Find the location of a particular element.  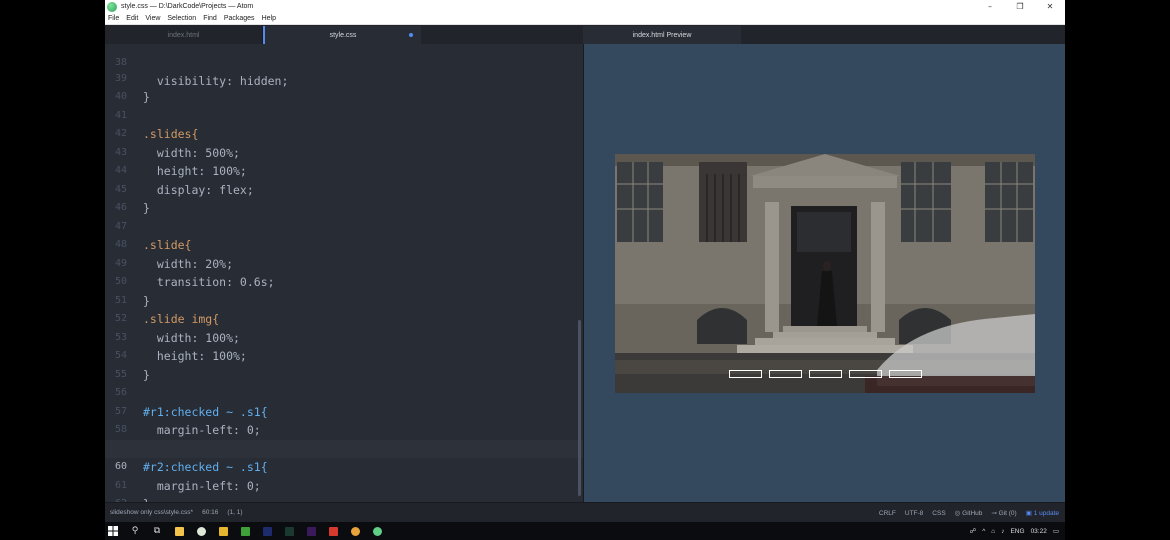

tab-bar-empty is located at coordinates (502, 35).